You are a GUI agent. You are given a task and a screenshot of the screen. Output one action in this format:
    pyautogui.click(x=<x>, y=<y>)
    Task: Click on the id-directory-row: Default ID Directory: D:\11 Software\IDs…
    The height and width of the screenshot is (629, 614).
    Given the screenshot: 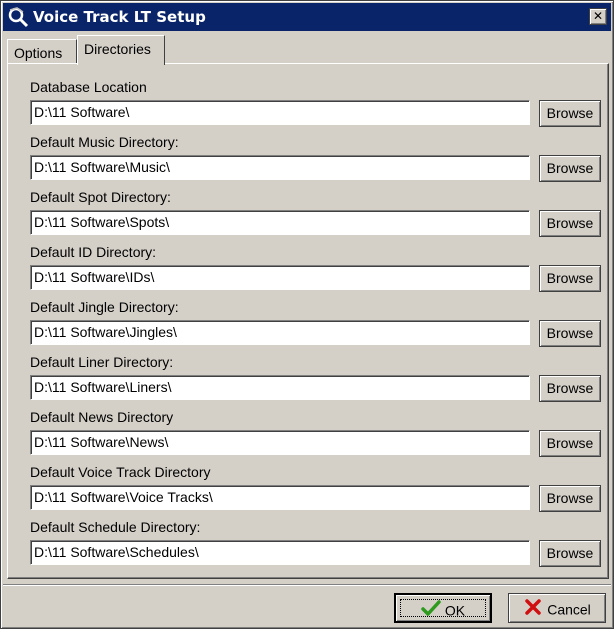 What is the action you would take?
    pyautogui.click(x=308, y=270)
    